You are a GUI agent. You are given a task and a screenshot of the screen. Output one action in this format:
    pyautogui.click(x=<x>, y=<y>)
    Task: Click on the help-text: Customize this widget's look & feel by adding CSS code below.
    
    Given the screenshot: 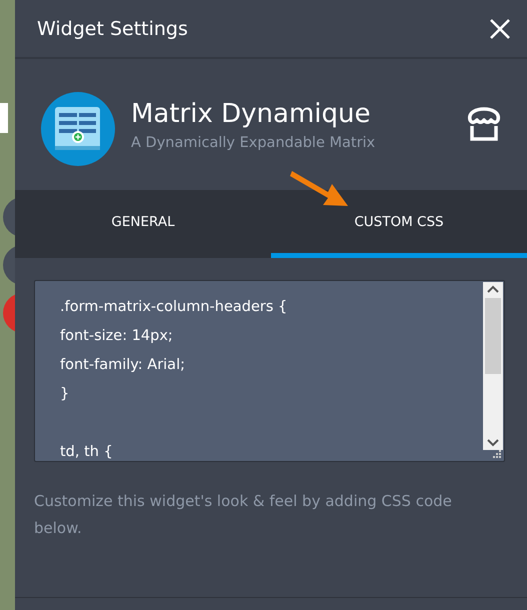 What is the action you would take?
    pyautogui.click(x=243, y=515)
    